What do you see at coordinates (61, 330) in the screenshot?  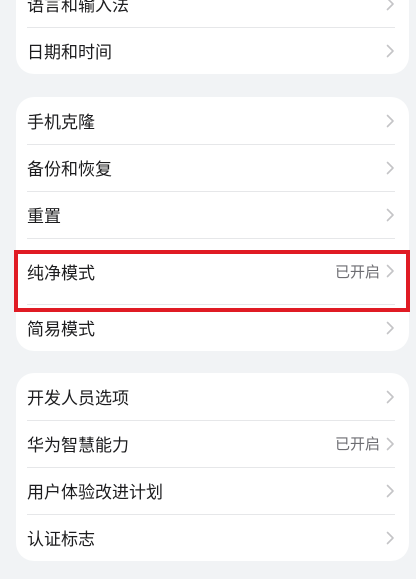 I see `row-label: 简易模式` at bounding box center [61, 330].